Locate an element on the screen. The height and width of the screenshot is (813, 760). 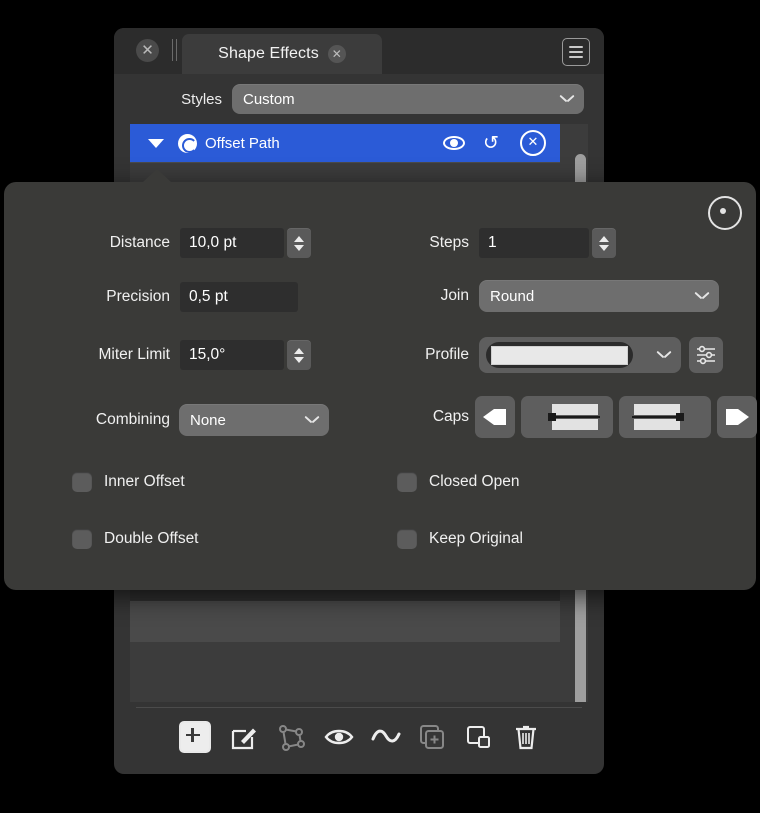
field-caps: Caps is located at coordinates (580, 417).